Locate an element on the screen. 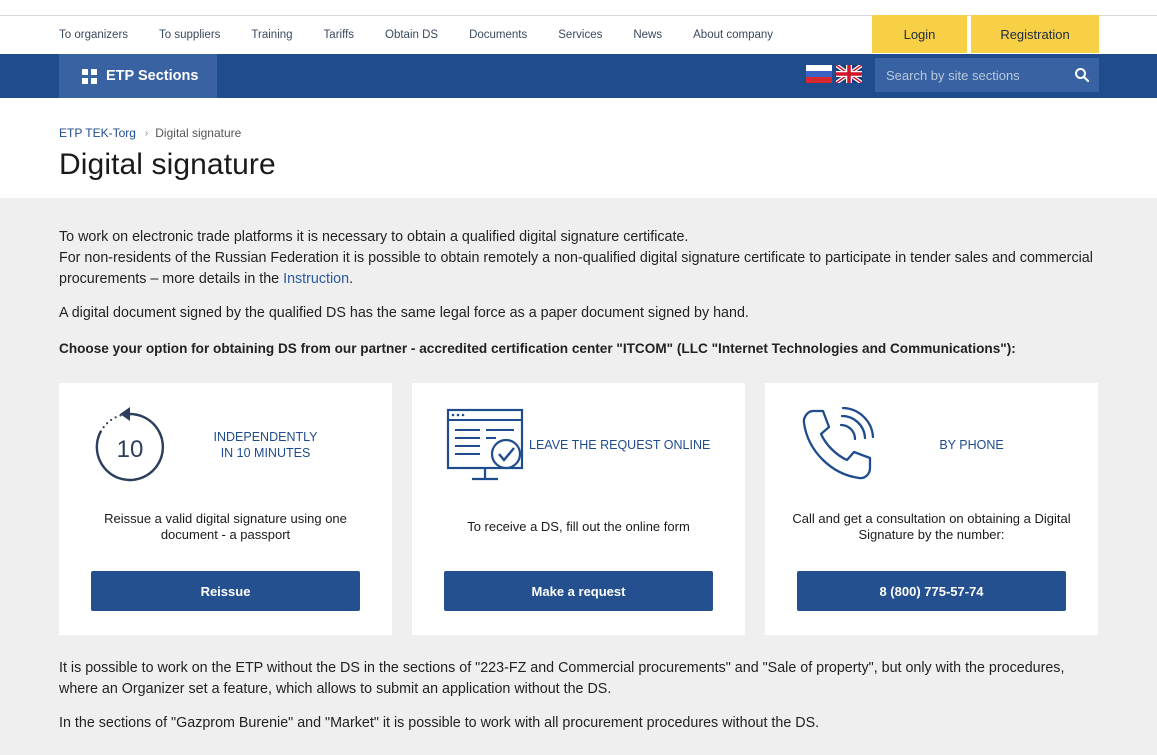 The height and width of the screenshot is (755, 1157). nav-obtain-ds: Obtain DS is located at coordinates (411, 35).